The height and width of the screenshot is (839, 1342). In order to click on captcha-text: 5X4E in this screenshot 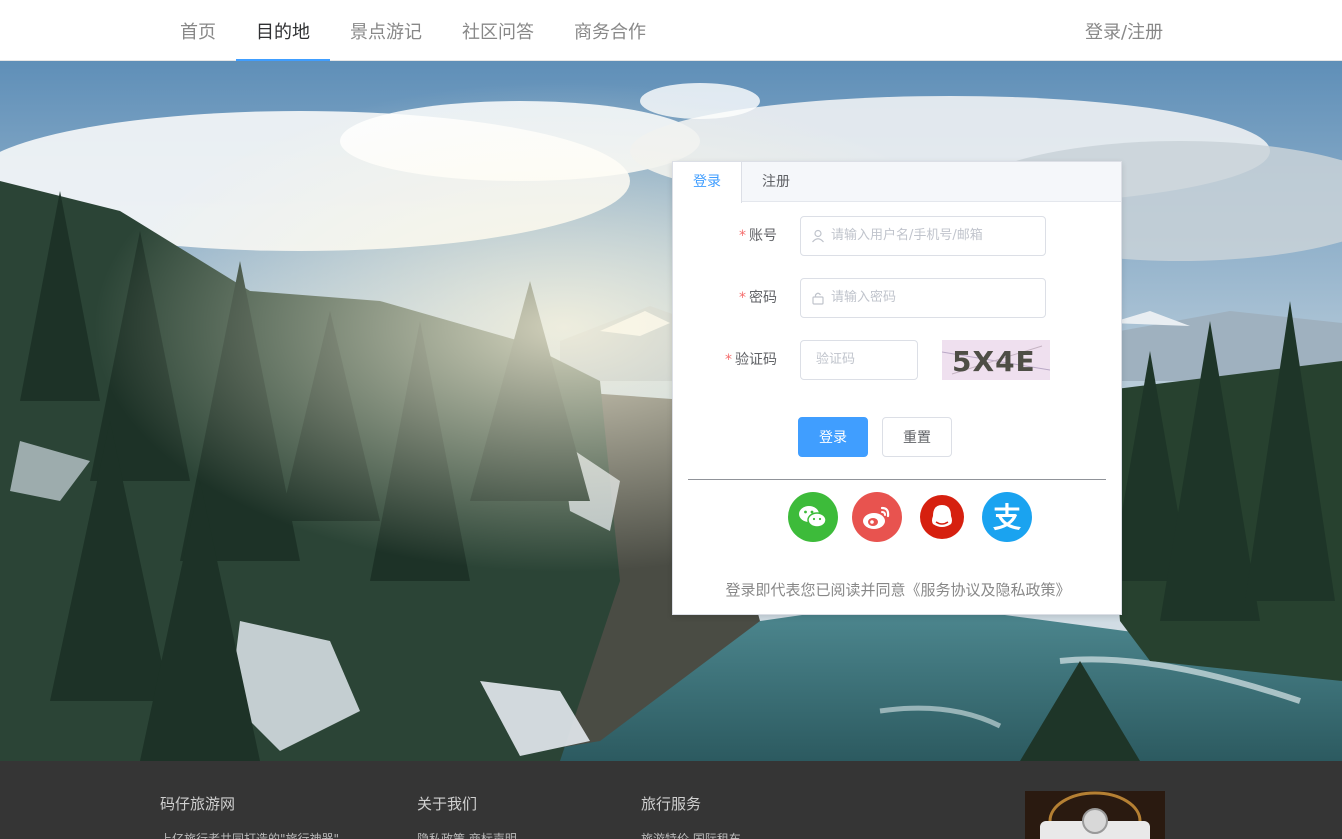, I will do `click(994, 361)`.